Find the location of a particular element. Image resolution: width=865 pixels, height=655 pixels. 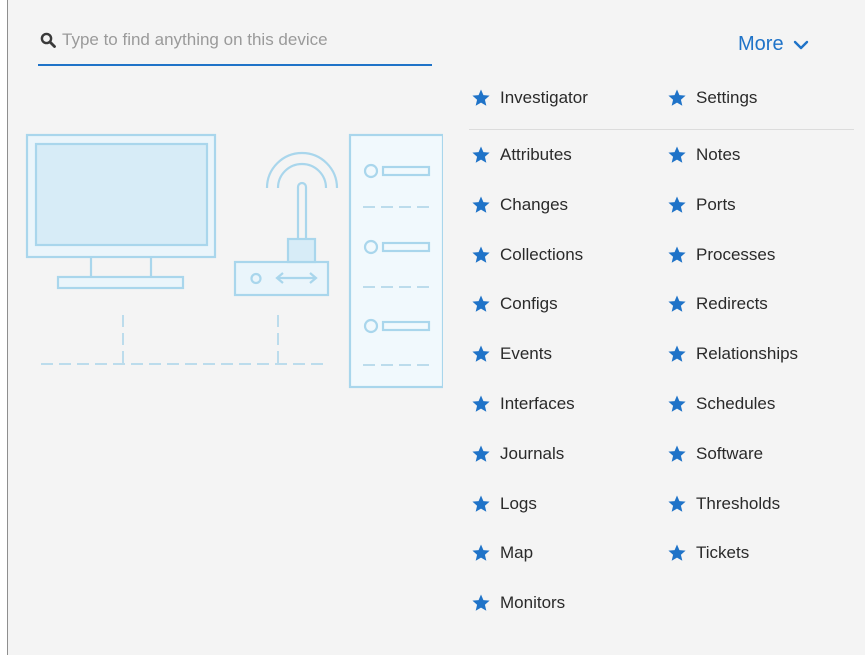

link-label: Ports is located at coordinates (716, 204).